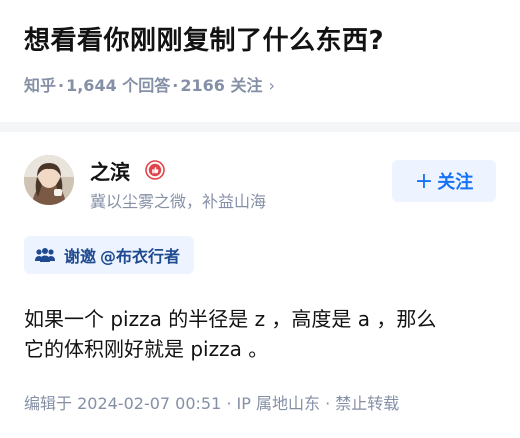 This screenshot has height=438, width=520. I want to click on source-label: 知乎, so click(40, 85).